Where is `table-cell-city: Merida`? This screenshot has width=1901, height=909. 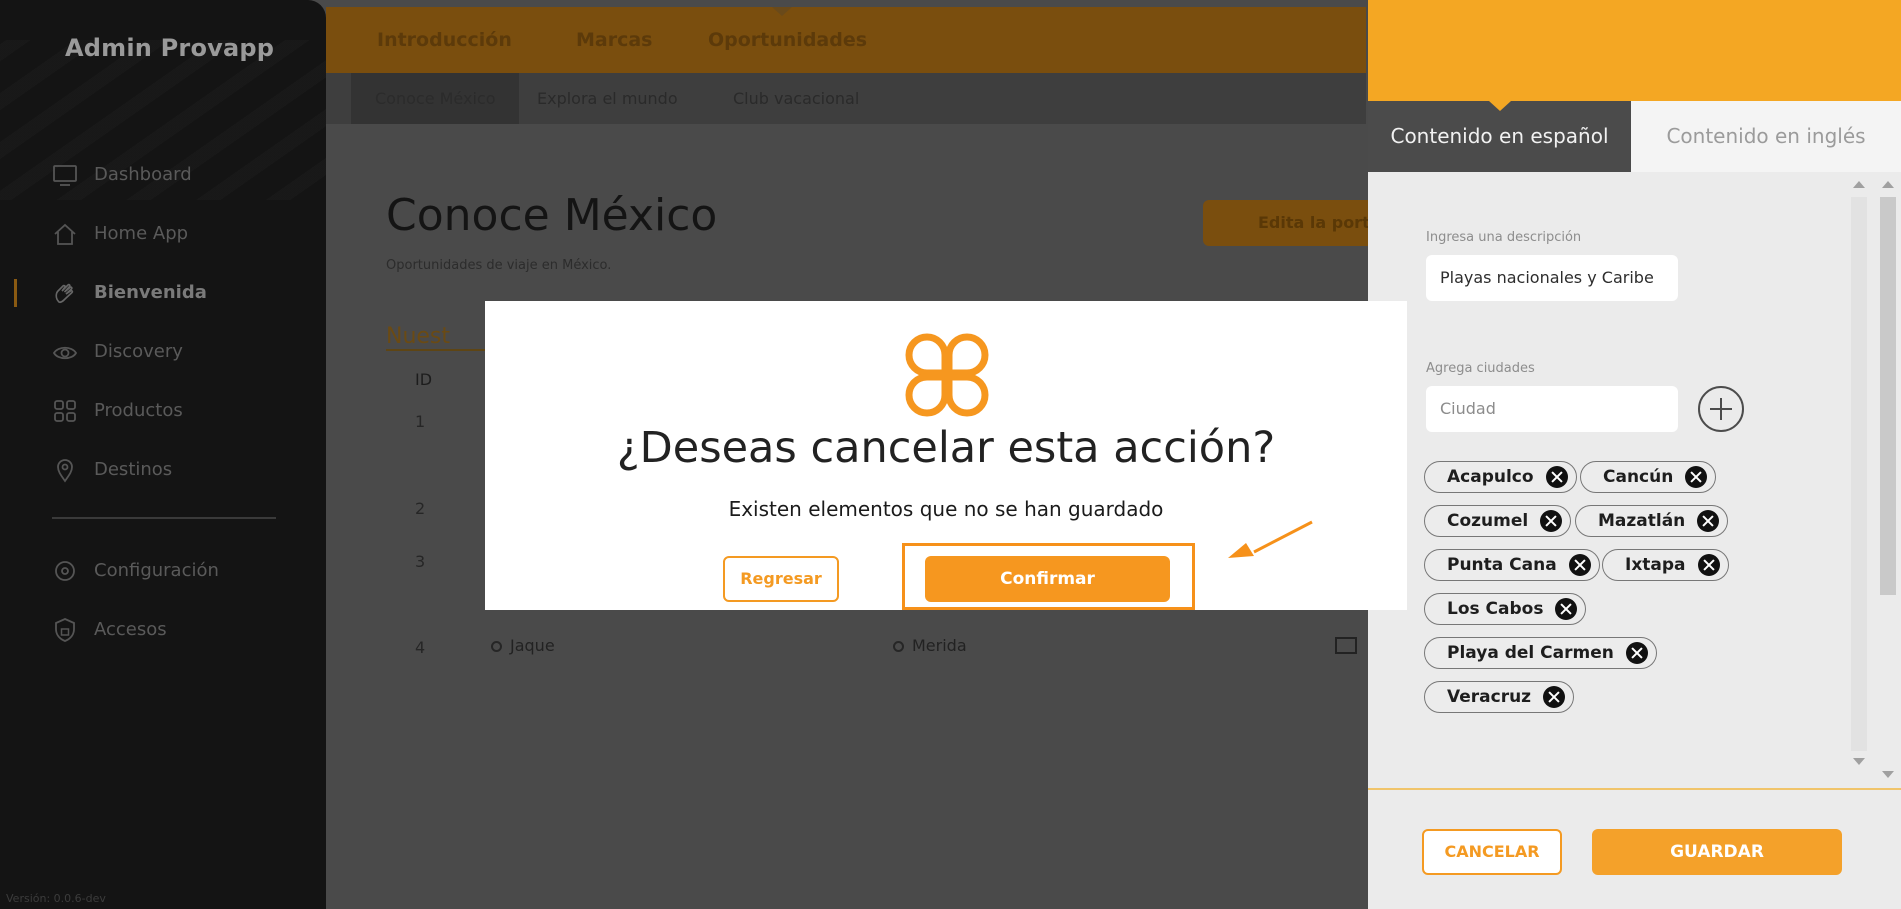 table-cell-city: Merida is located at coordinates (930, 645).